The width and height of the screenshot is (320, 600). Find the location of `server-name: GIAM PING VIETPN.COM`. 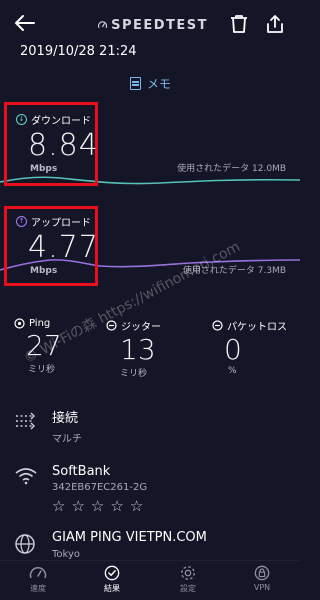

server-name: GIAM PING VIETPN.COM is located at coordinates (129, 537).